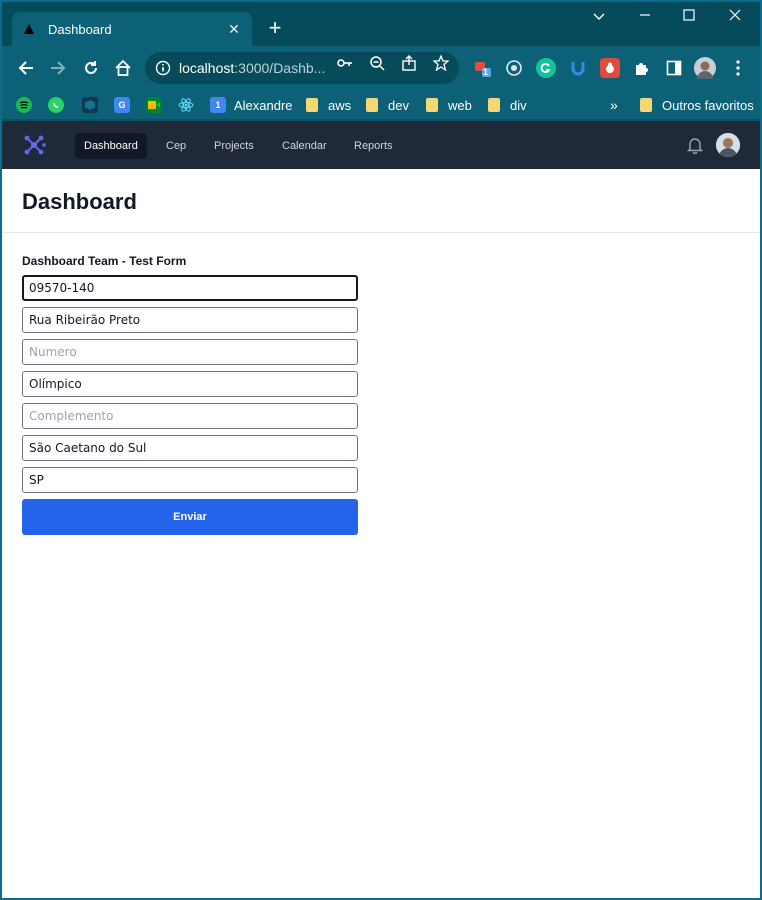 This screenshot has height=900, width=762. What do you see at coordinates (123, 68) in the screenshot?
I see `home-icon` at bounding box center [123, 68].